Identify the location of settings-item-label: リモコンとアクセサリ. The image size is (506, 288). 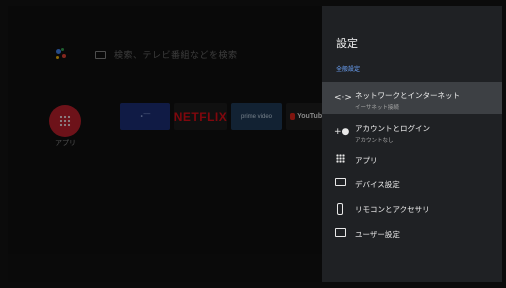
(392, 209).